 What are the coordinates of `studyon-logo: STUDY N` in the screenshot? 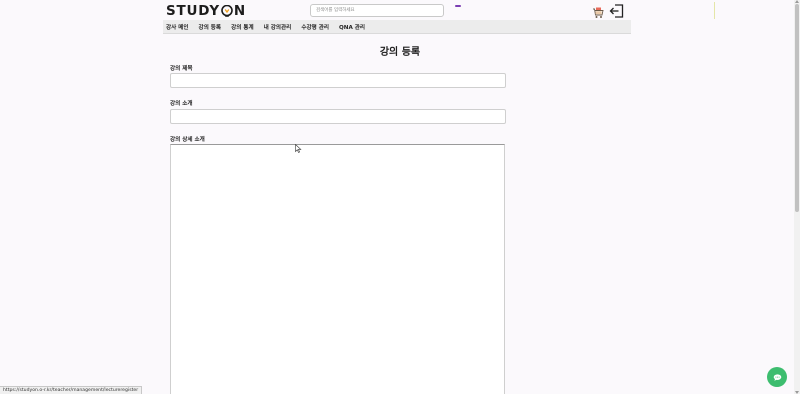 It's located at (206, 10).